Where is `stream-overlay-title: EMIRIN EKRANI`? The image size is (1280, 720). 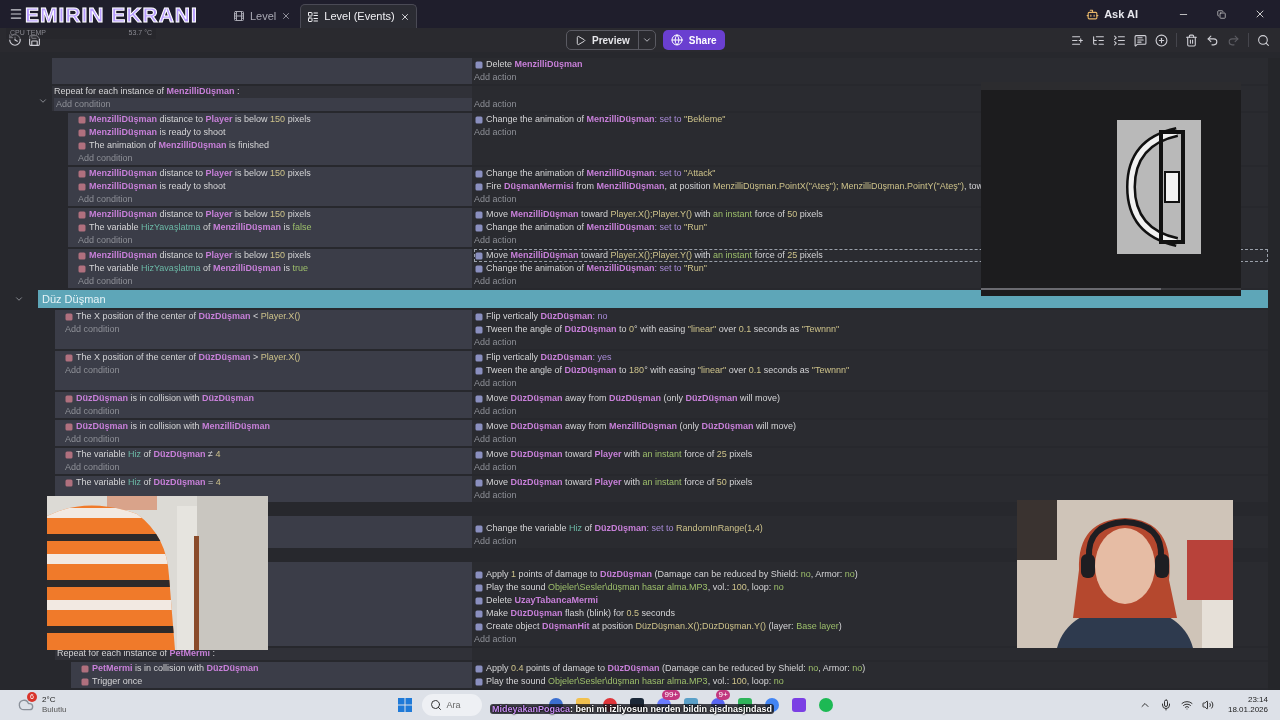
stream-overlay-title: EMIRIN EKRANI is located at coordinates (111, 14).